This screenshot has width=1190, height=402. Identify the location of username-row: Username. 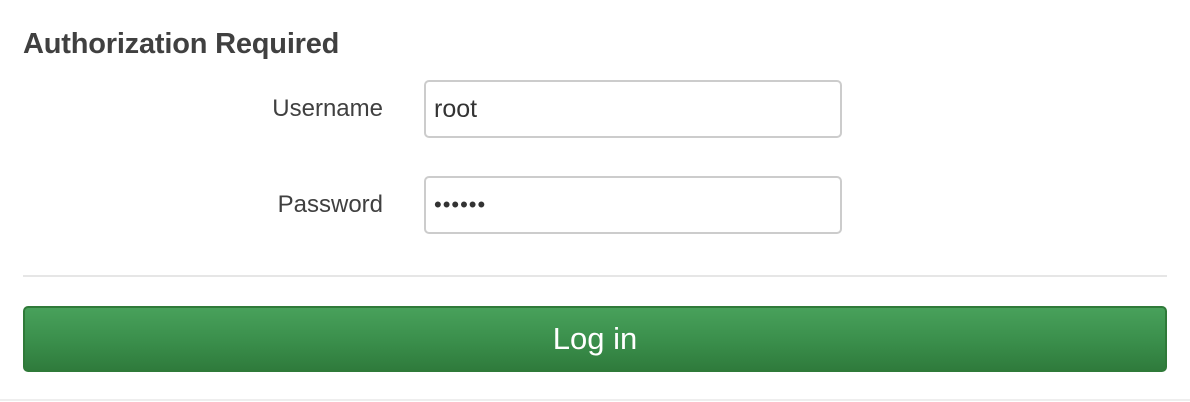
(595, 109).